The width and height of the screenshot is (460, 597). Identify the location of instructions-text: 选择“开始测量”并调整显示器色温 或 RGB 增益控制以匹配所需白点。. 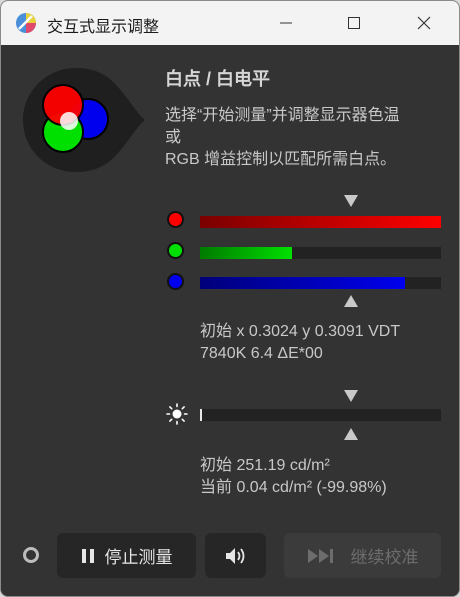
(307, 138).